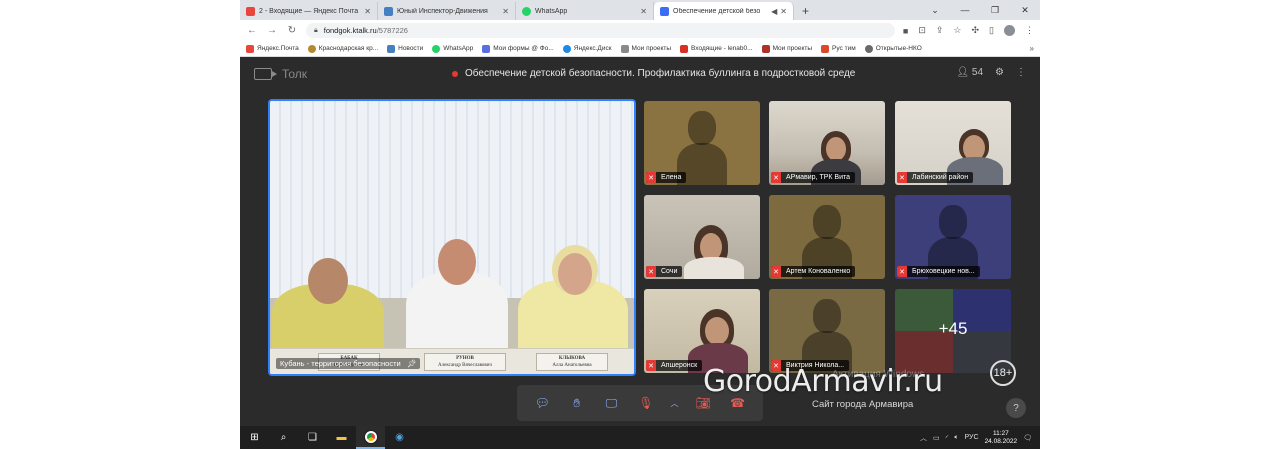 The height and width of the screenshot is (449, 1280). What do you see at coordinates (577, 403) in the screenshot?
I see `raise-hand-icon: ✋︎` at bounding box center [577, 403].